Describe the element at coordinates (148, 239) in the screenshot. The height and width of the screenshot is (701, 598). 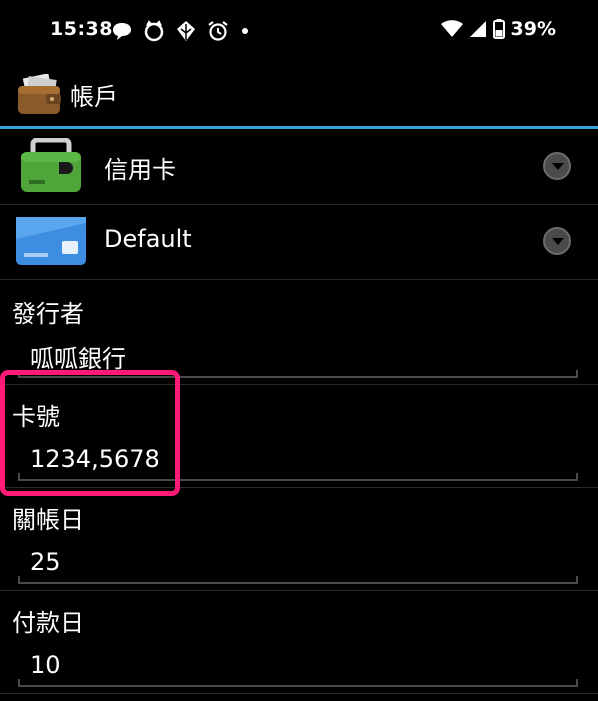
I see `card-style-label: Default` at that location.